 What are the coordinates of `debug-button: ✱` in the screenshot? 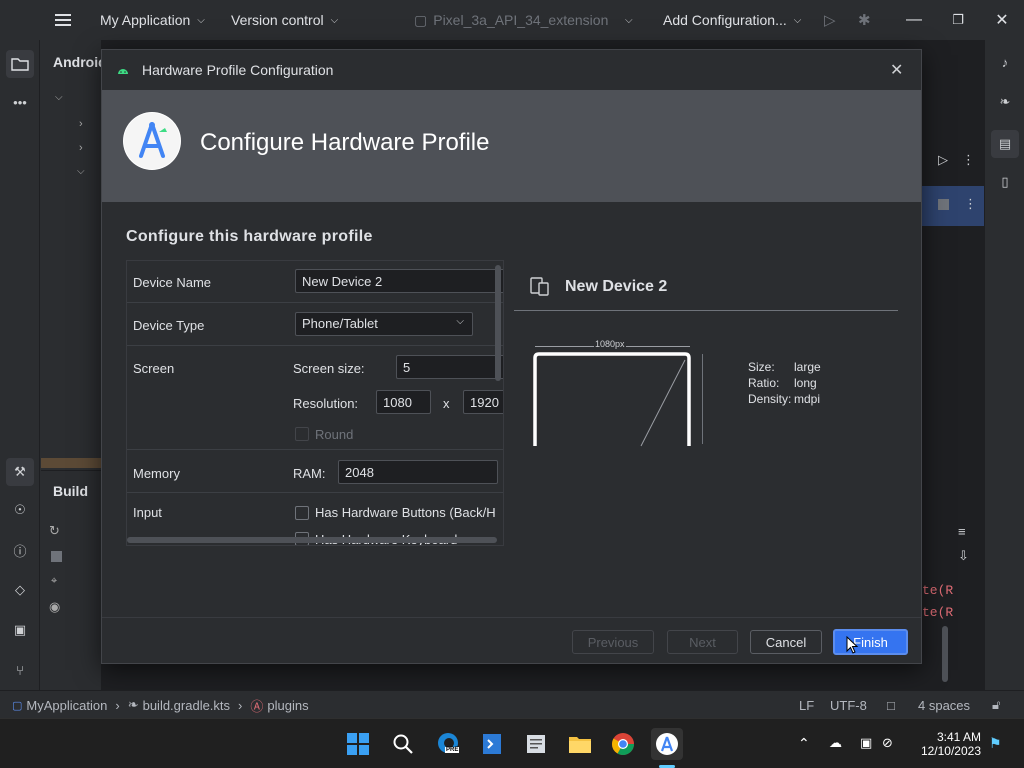 It's located at (864, 20).